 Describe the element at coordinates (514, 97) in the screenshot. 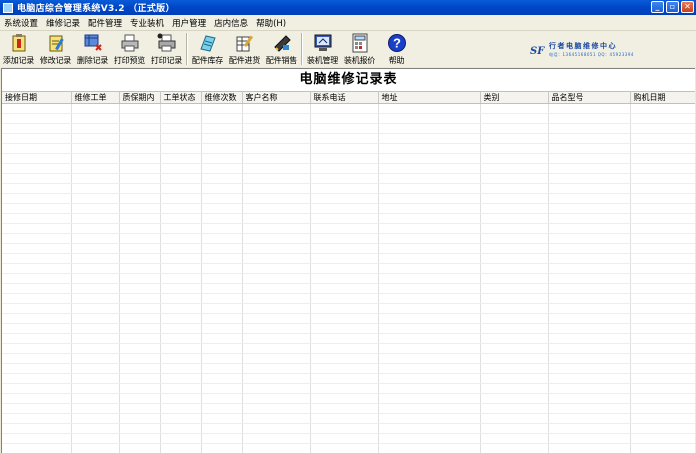

I see `column-header: 类别` at that location.